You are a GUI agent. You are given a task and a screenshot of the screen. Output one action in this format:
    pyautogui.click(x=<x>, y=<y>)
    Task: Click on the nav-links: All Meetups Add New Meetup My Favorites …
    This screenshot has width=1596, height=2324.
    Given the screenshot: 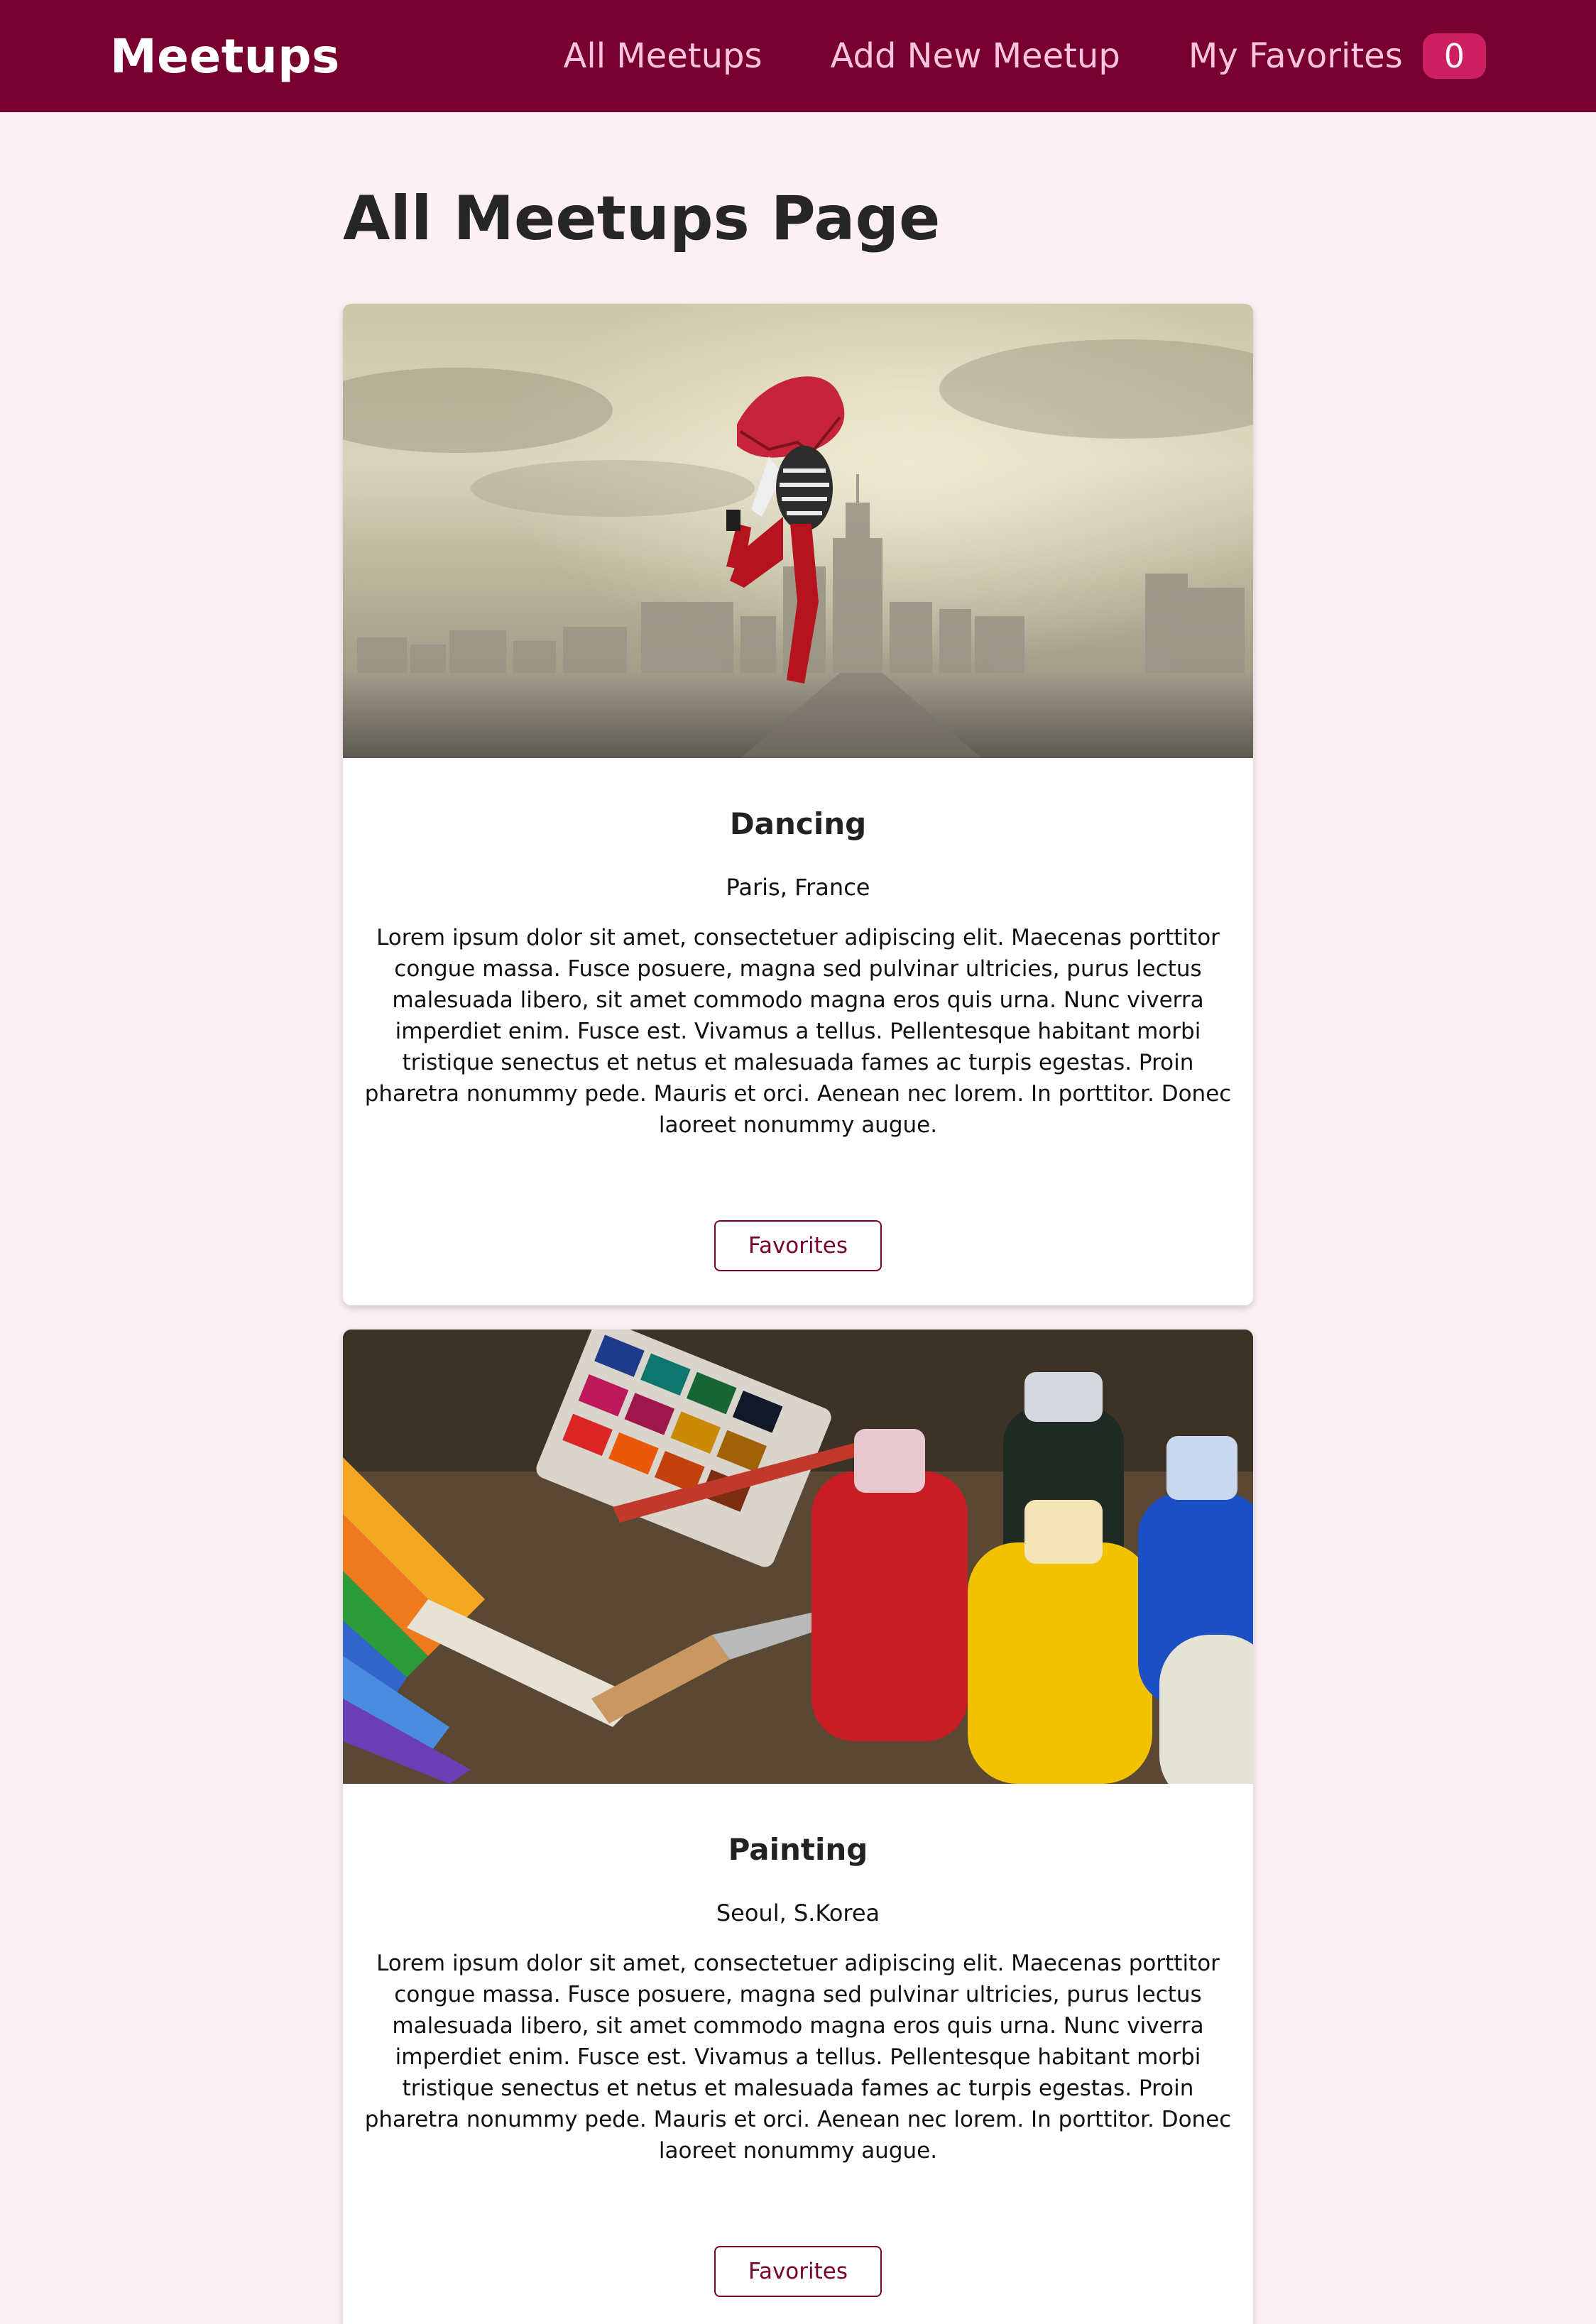 What is the action you would take?
    pyautogui.click(x=1025, y=56)
    